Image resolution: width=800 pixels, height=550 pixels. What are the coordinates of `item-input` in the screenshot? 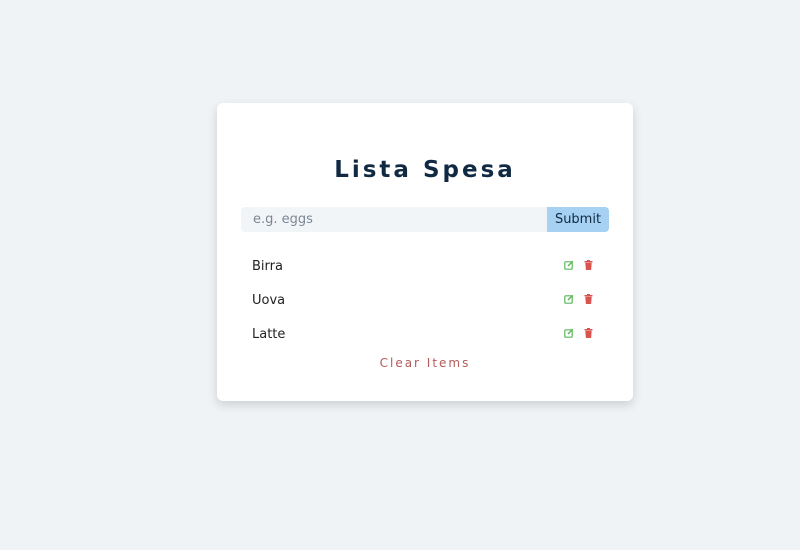 It's located at (394, 219).